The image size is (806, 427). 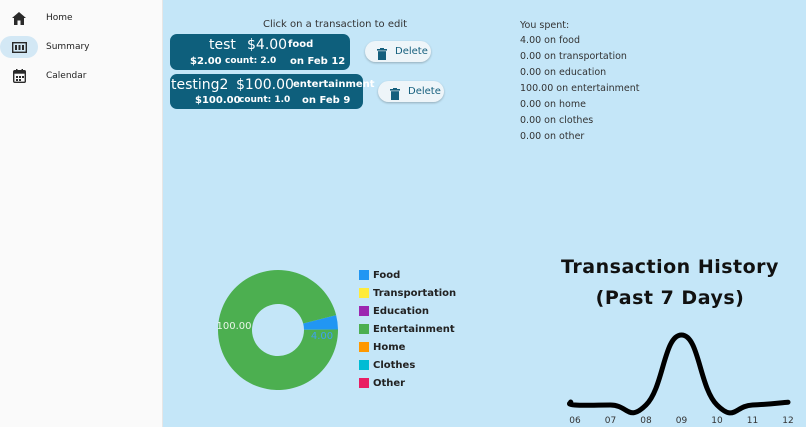 What do you see at coordinates (717, 420) in the screenshot?
I see `x-tick-label: 10` at bounding box center [717, 420].